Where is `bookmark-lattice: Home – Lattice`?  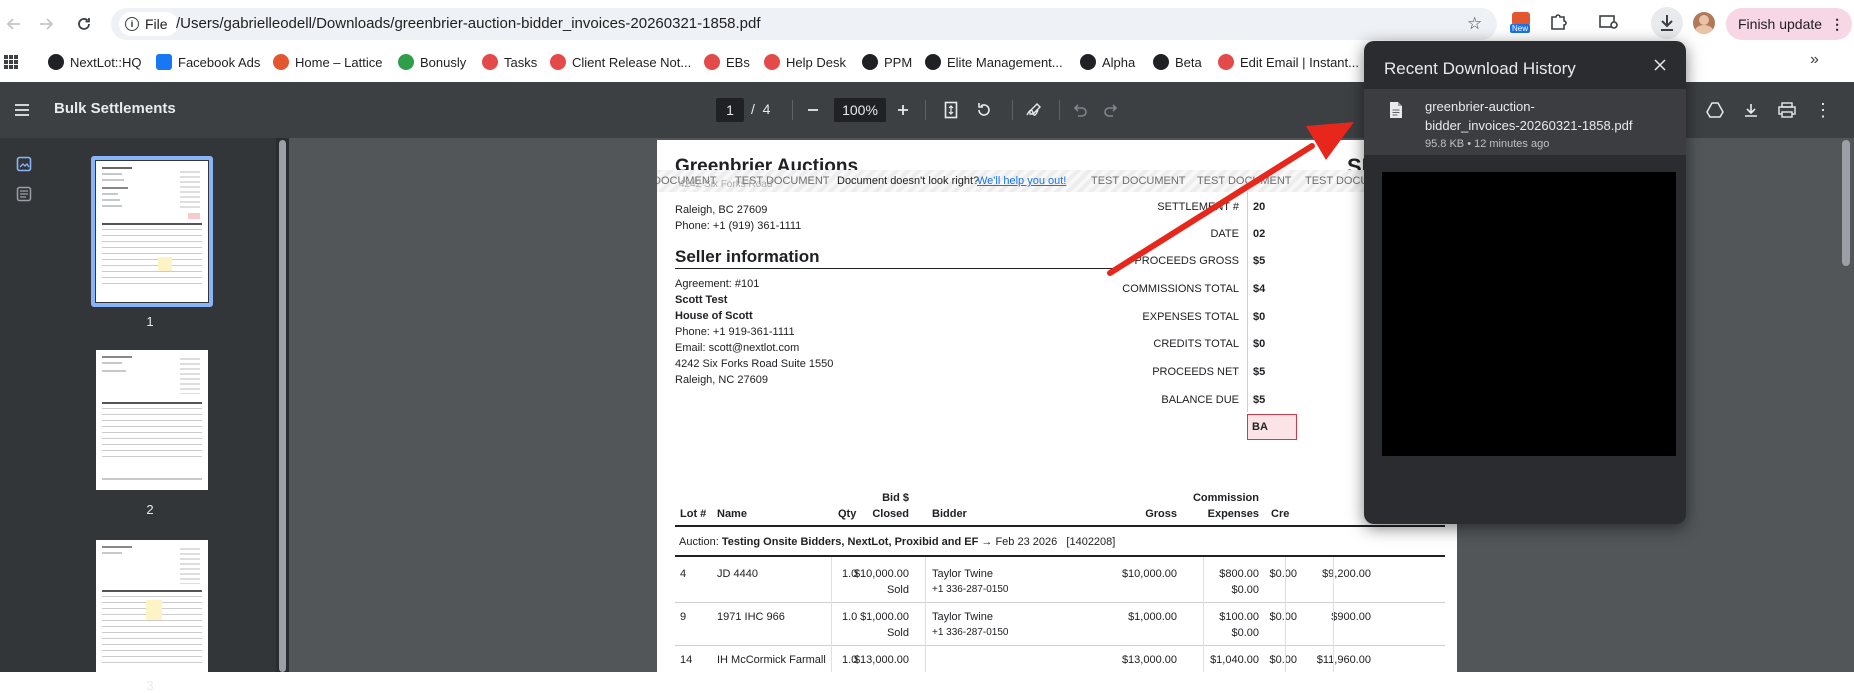
bookmark-lattice: Home – Lattice is located at coordinates (327, 62).